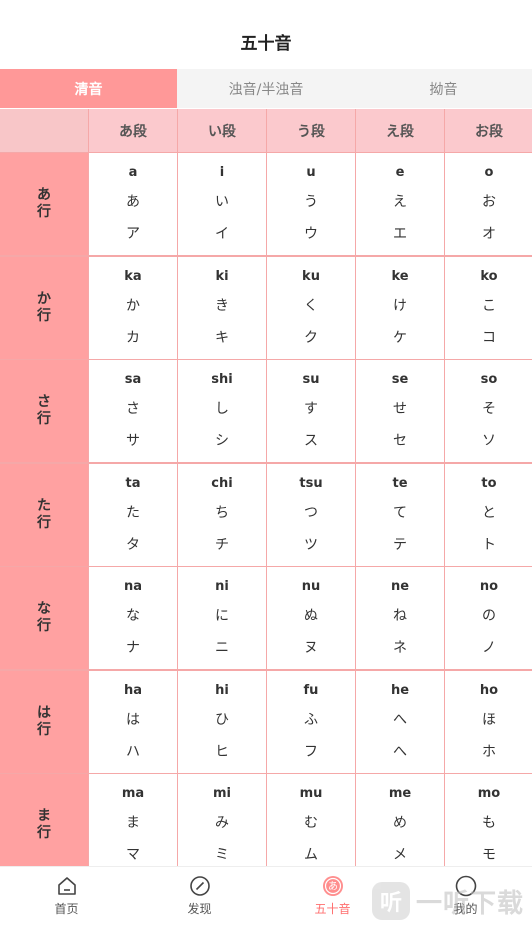  I want to click on kana-cell: na なナ, so click(133, 618).